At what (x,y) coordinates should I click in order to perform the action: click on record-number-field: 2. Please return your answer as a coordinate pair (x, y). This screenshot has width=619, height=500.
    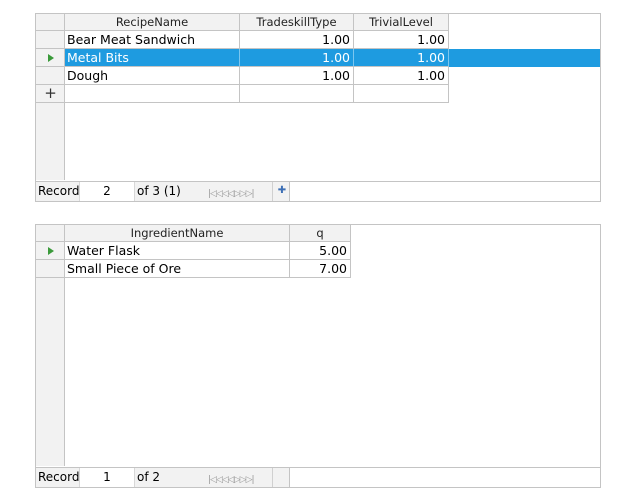
    Looking at the image, I should click on (107, 191).